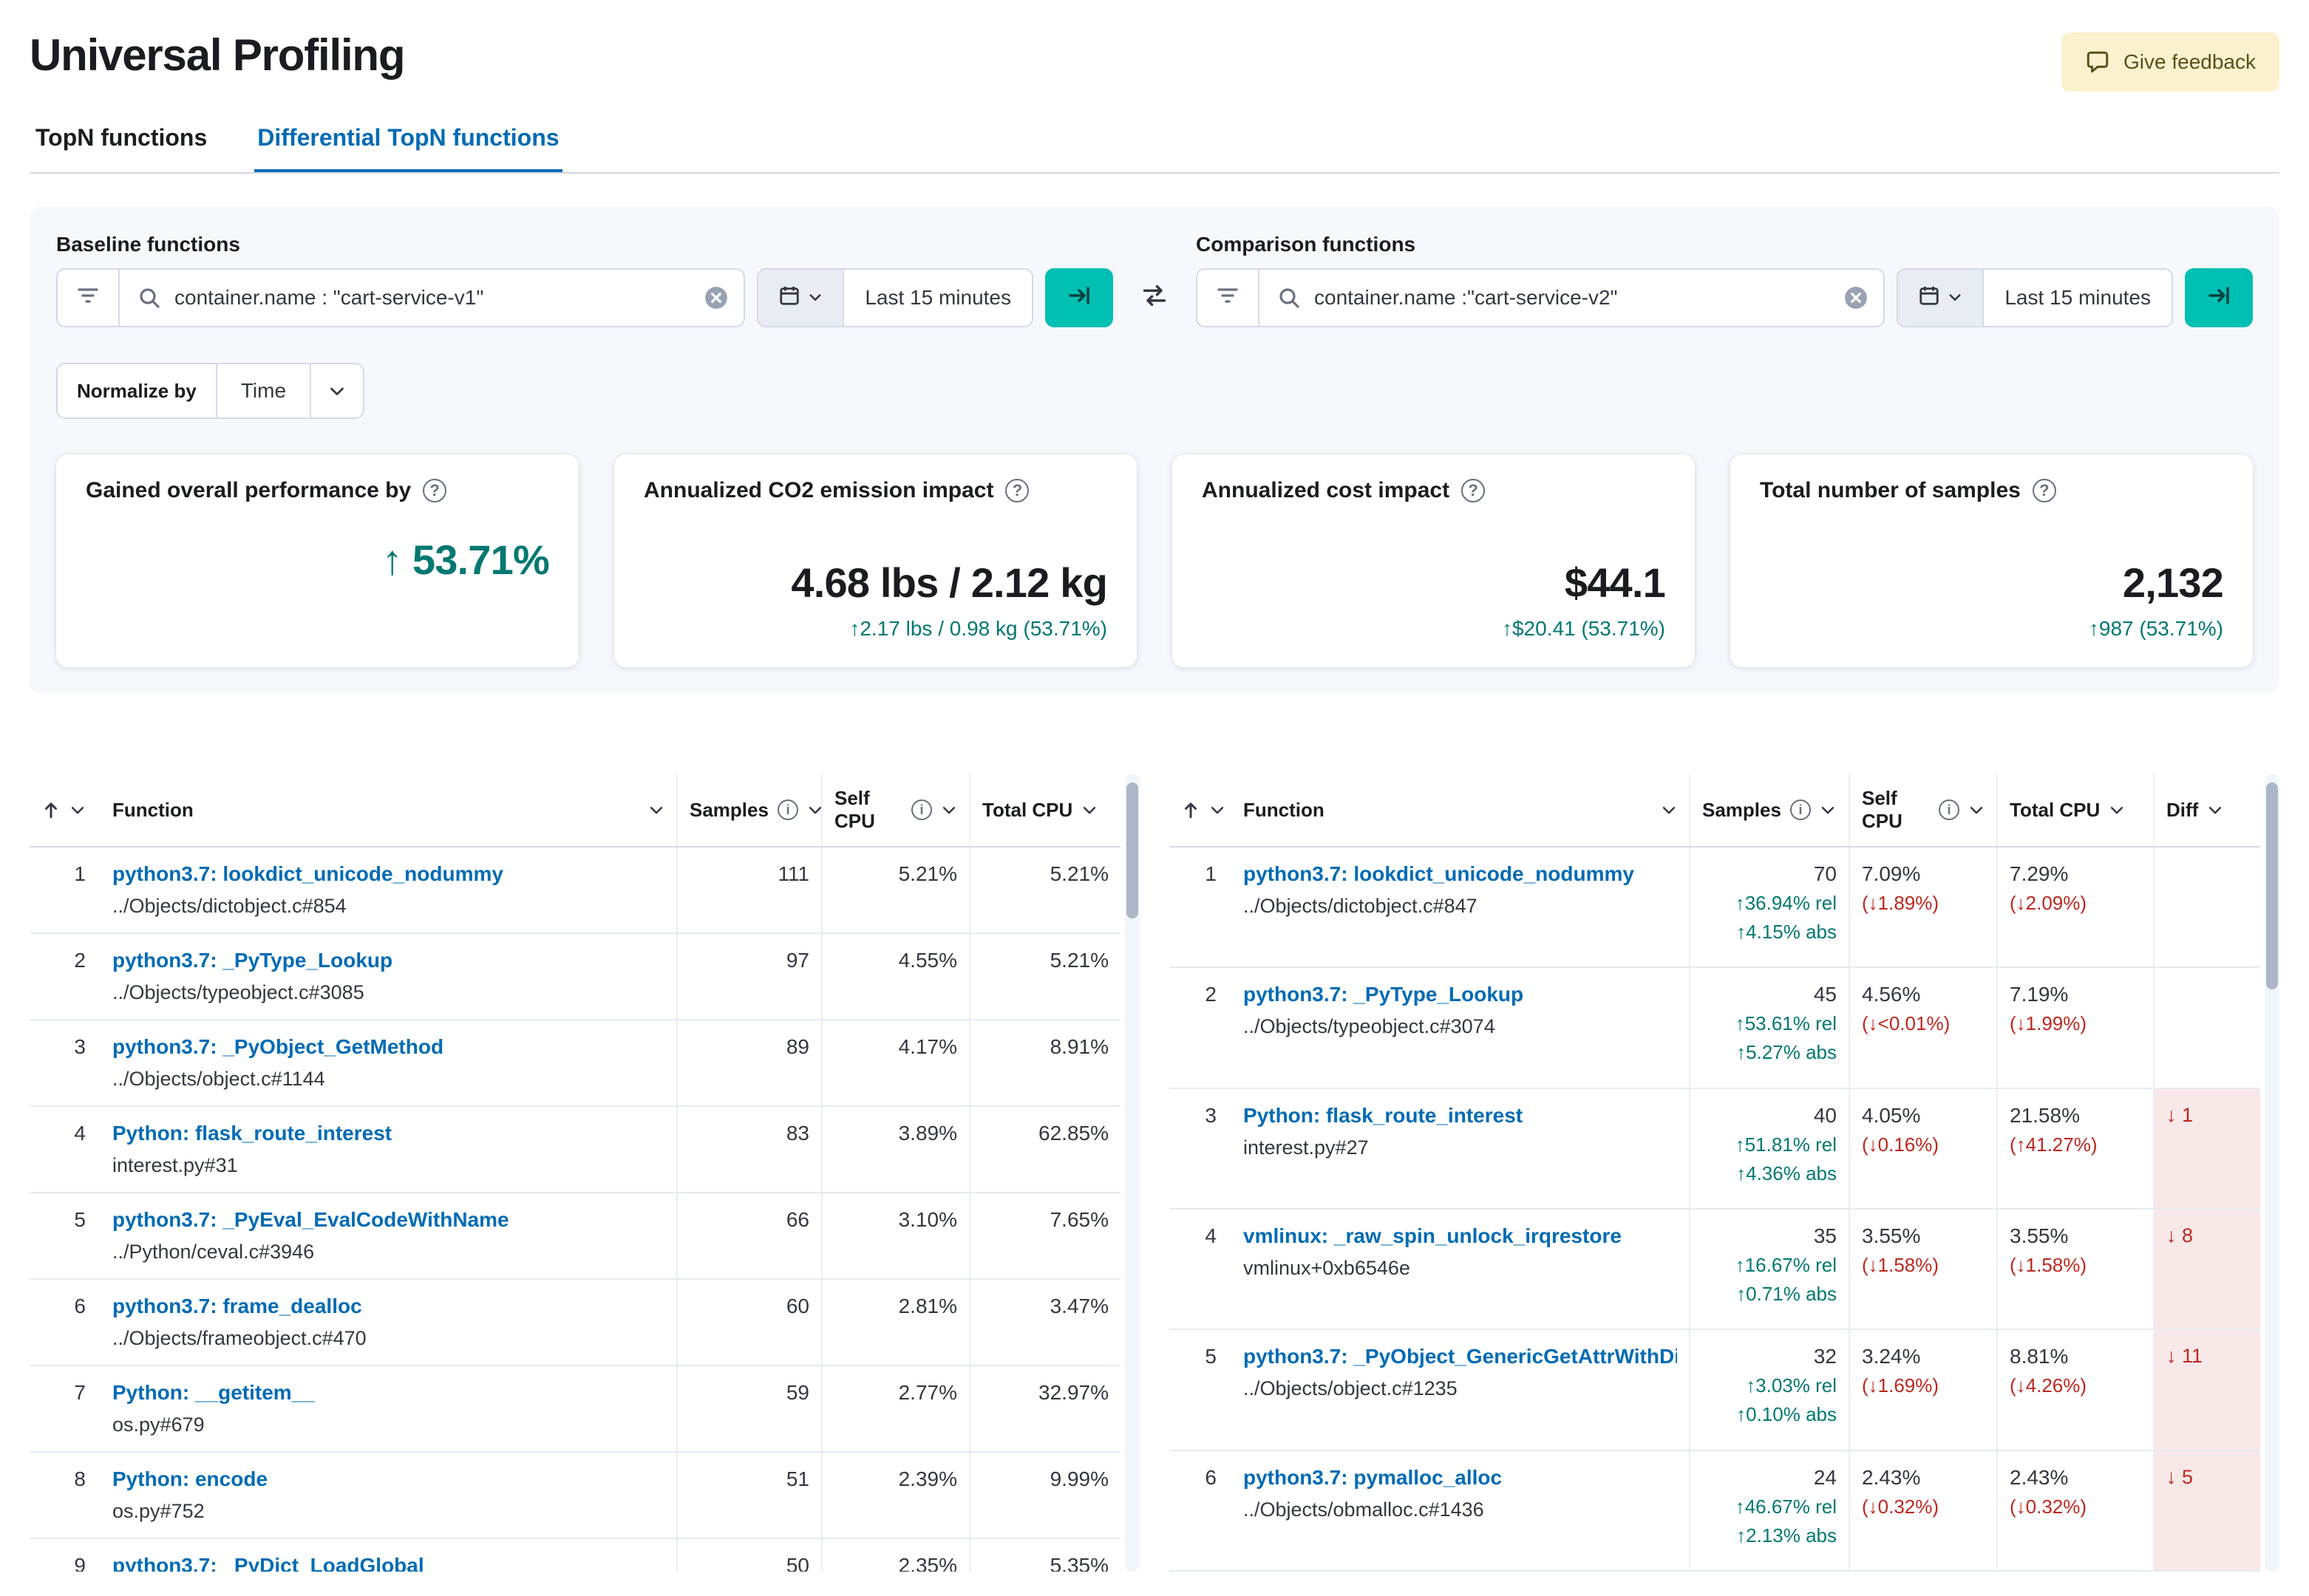  Describe the element at coordinates (388, 1563) in the screenshot. I see `function-link: python3.7: _PyDict_LoadGlobal` at that location.